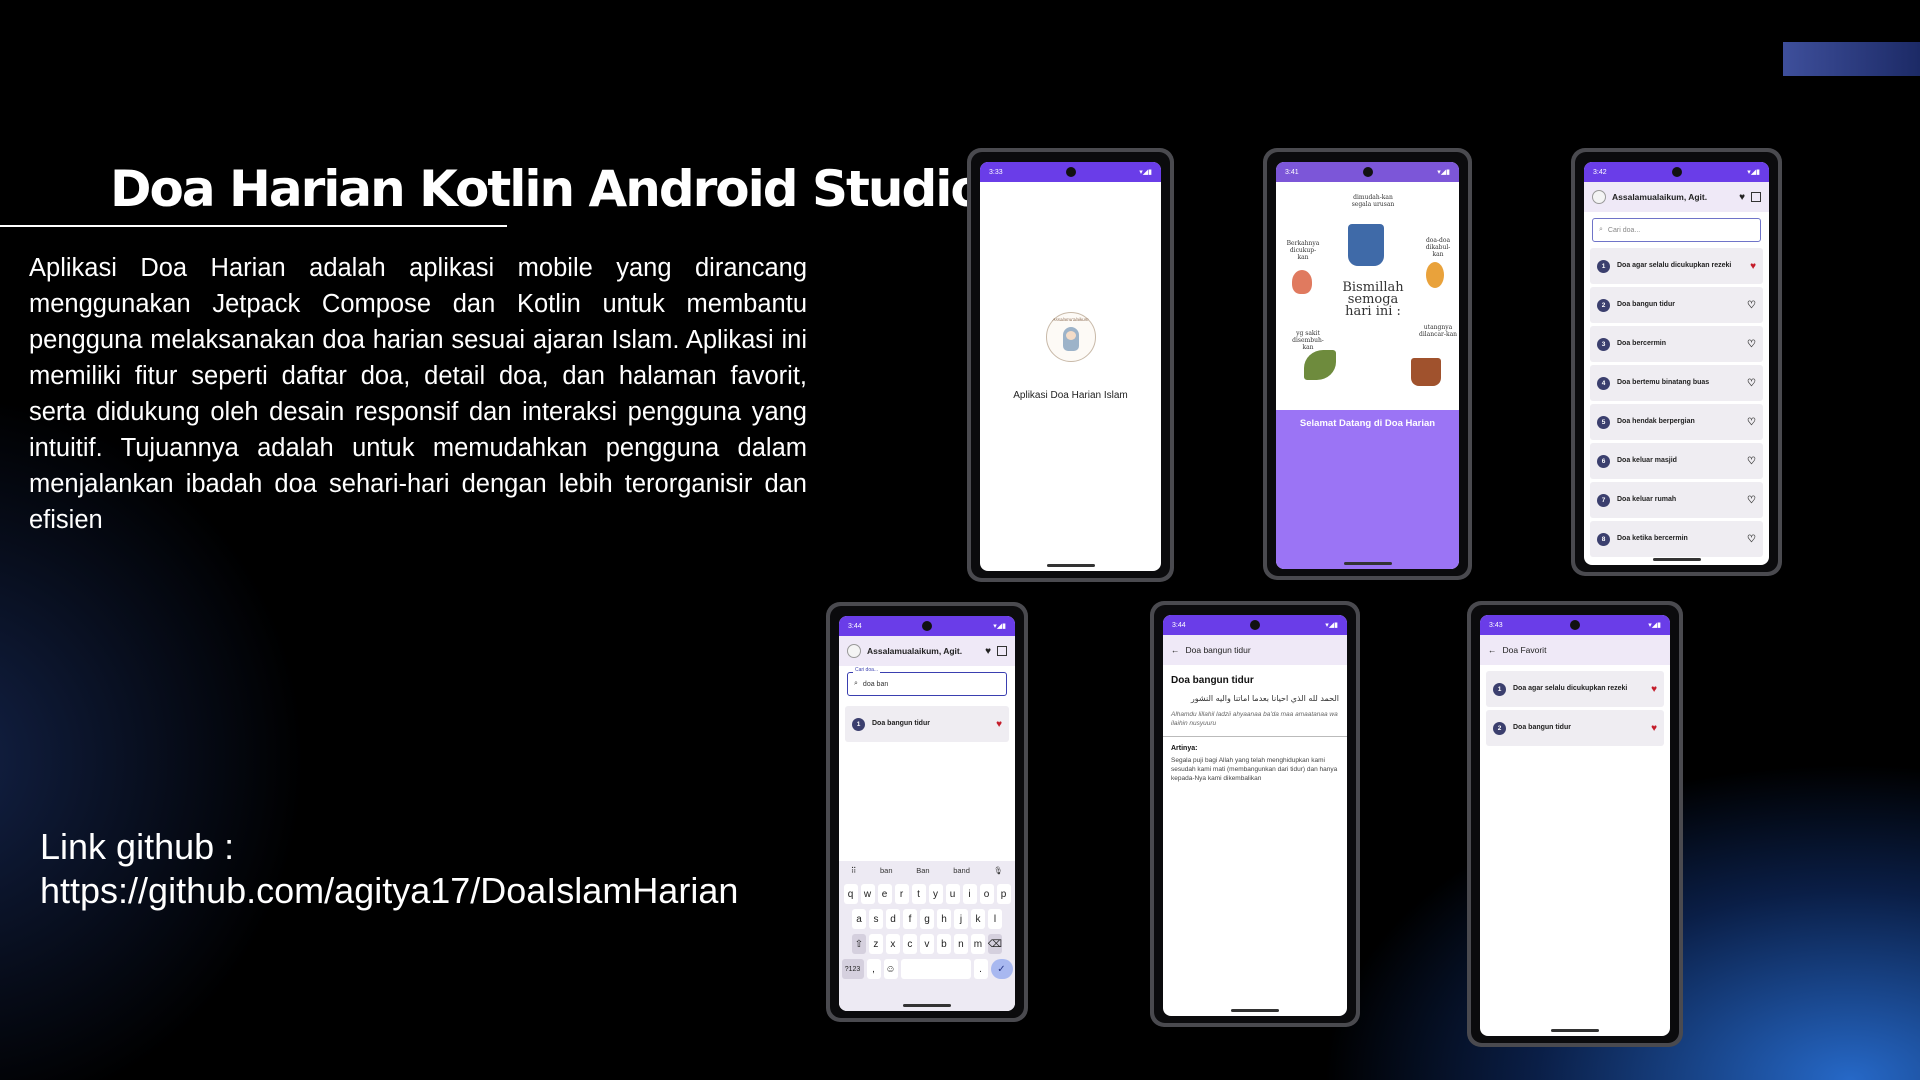  I want to click on key: i, so click(969, 894).